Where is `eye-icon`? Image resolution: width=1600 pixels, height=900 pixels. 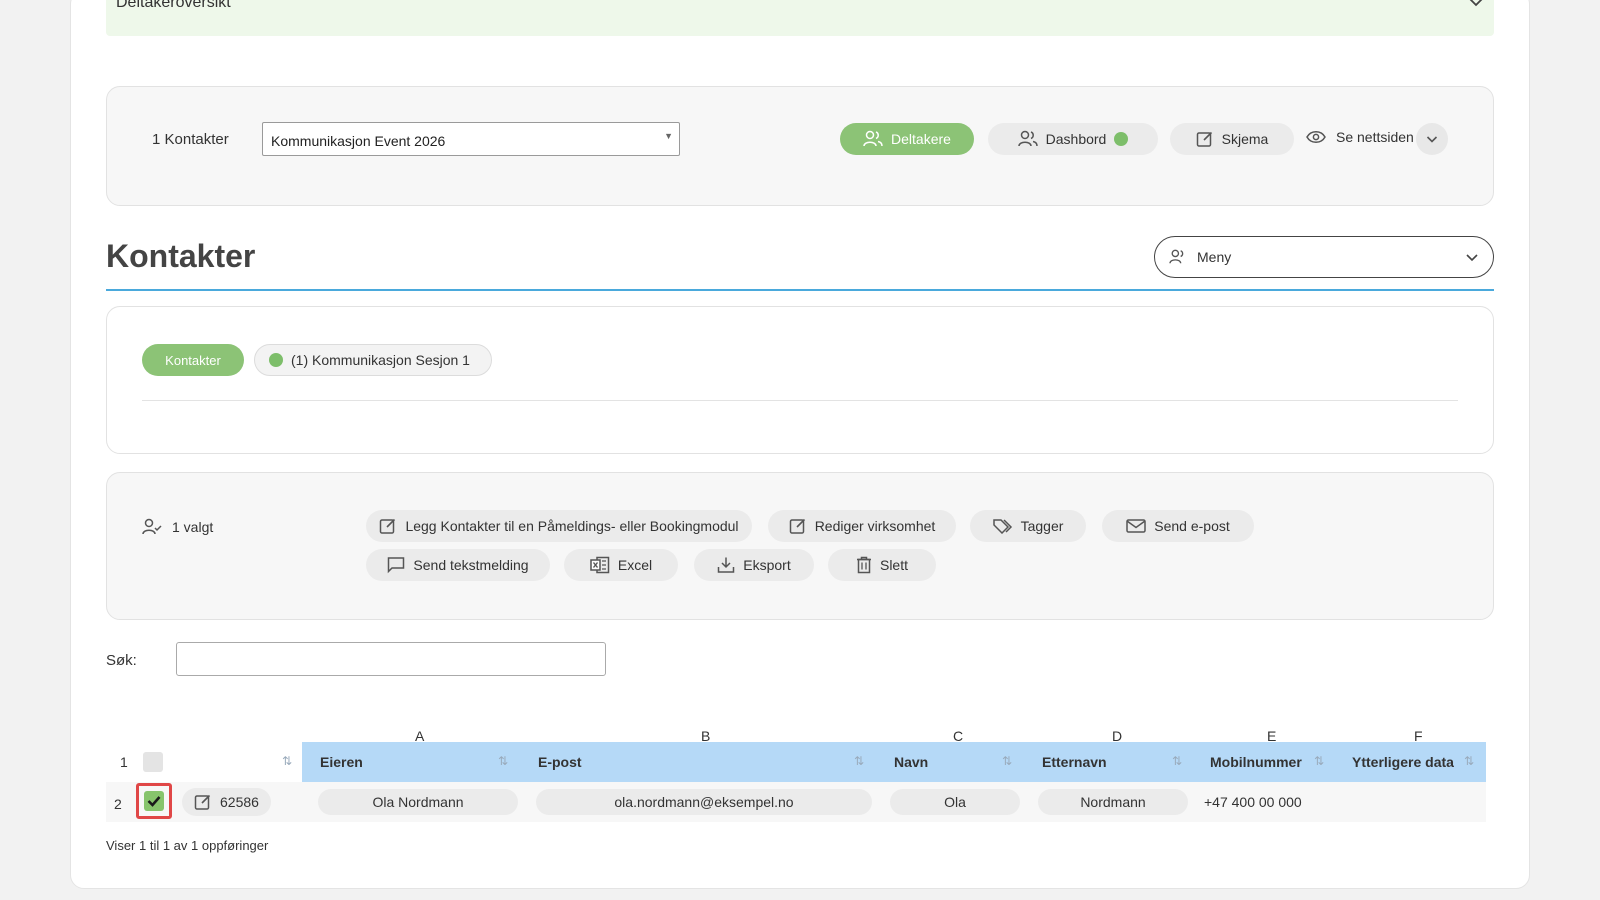
eye-icon is located at coordinates (1316, 137).